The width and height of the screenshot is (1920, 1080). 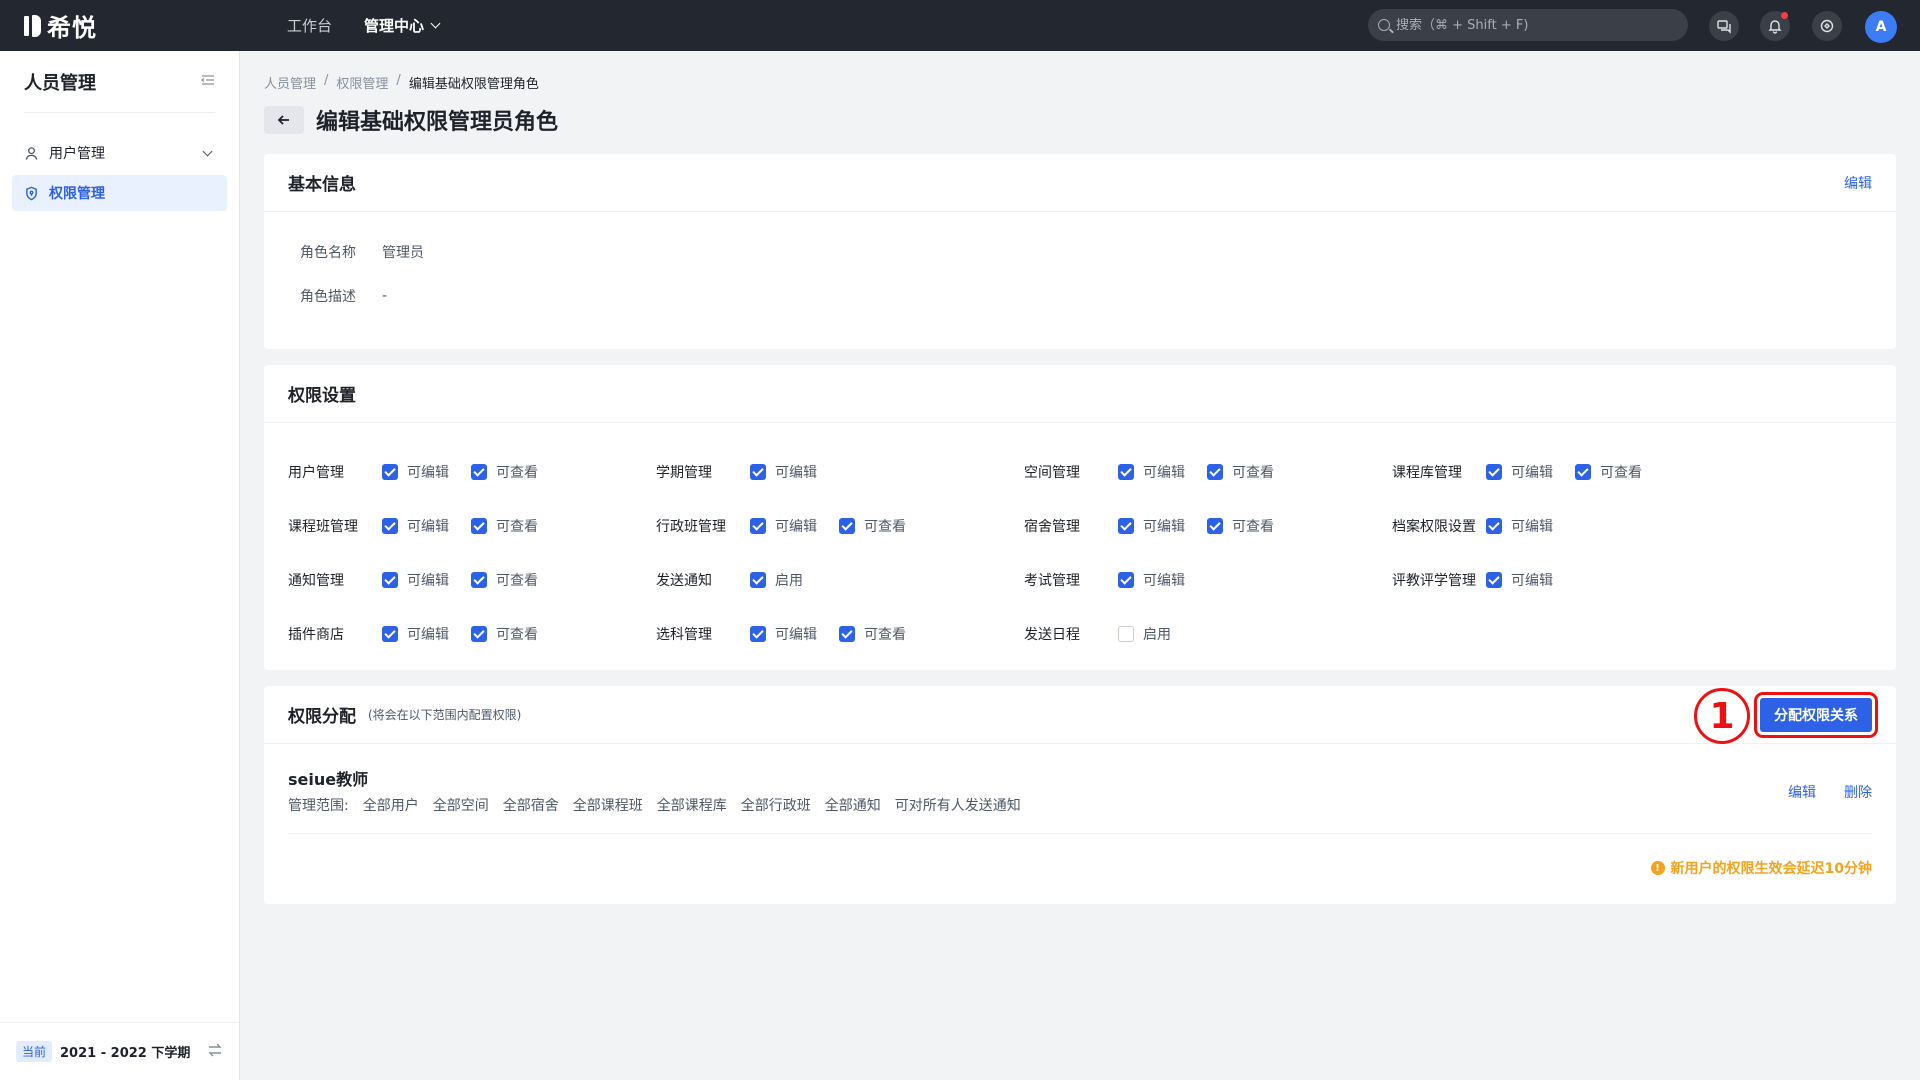 What do you see at coordinates (411, 120) in the screenshot?
I see `title-row: 编辑基础权限管理员角色` at bounding box center [411, 120].